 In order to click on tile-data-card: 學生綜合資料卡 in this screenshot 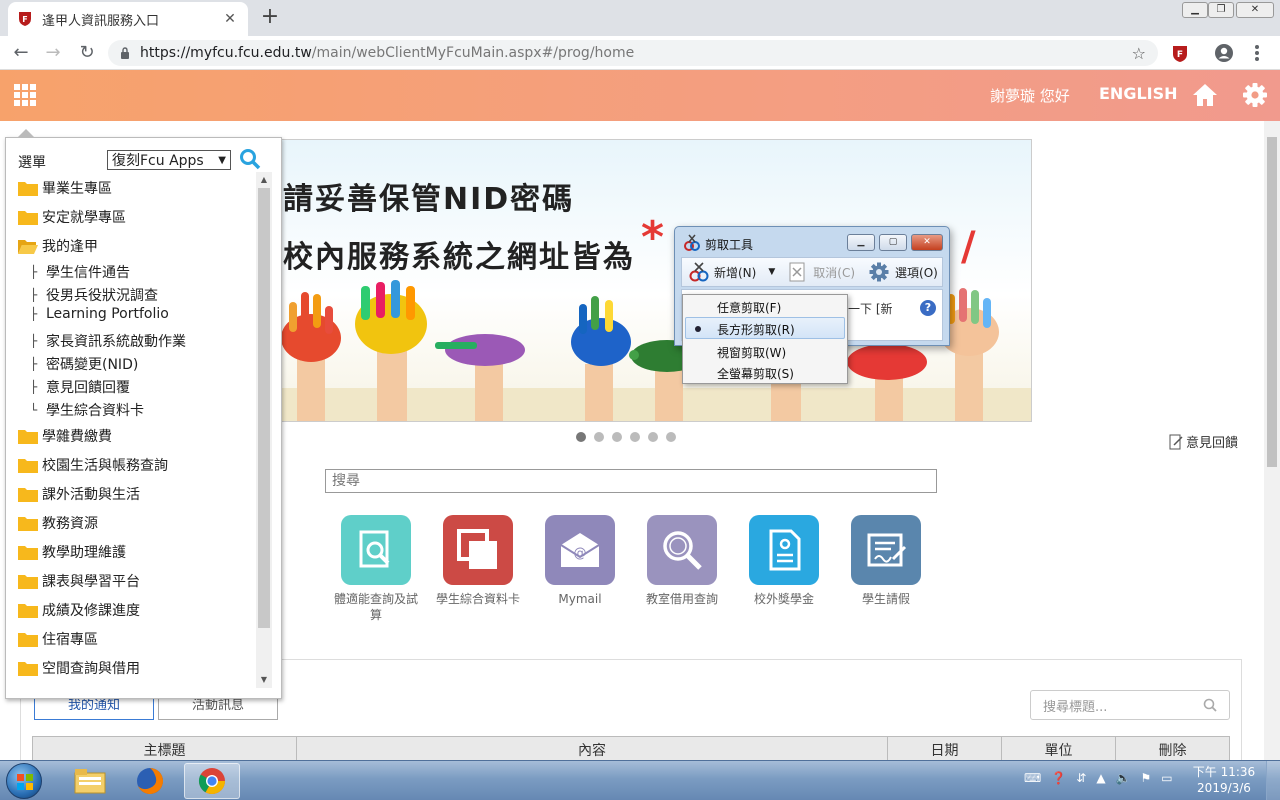, I will do `click(478, 561)`.